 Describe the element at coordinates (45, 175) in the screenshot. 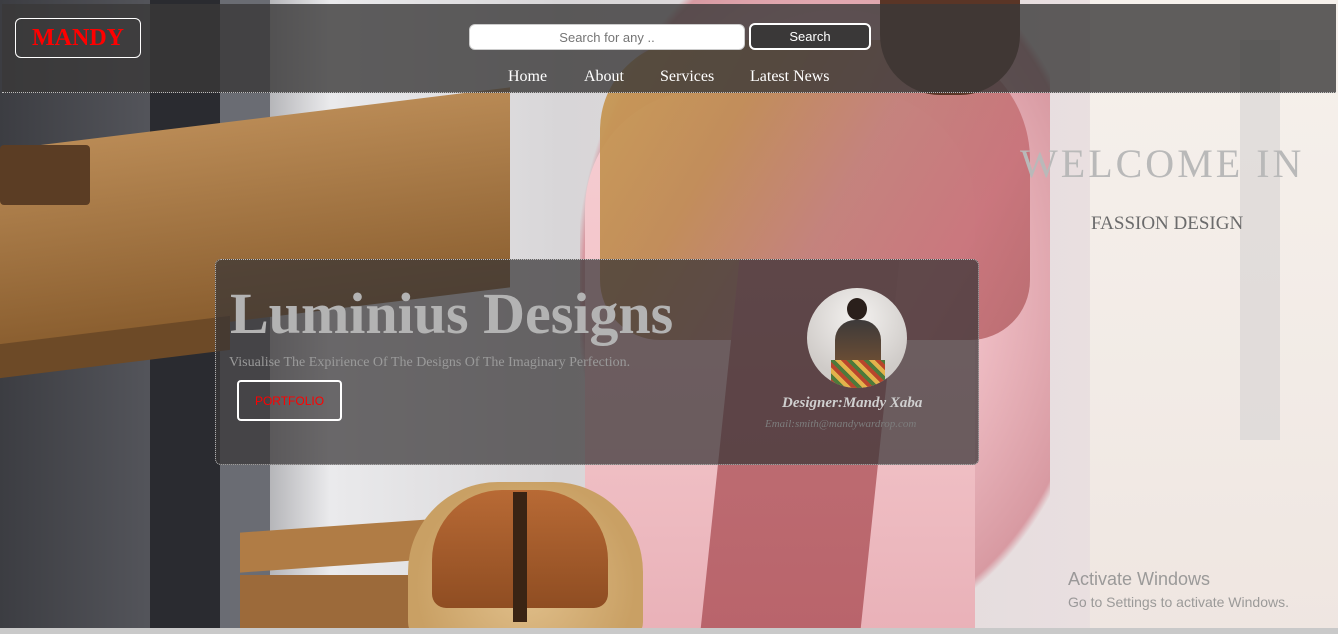

I see `bg-cup` at that location.